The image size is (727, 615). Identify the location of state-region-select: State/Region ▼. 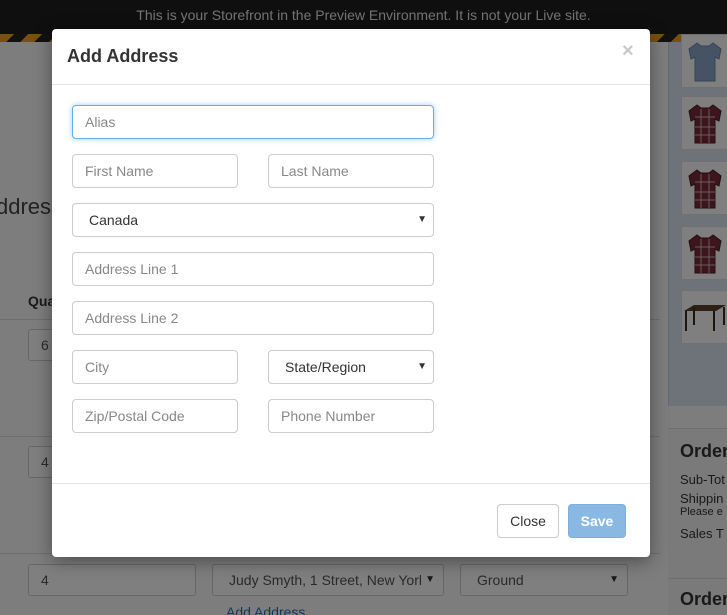
(351, 367).